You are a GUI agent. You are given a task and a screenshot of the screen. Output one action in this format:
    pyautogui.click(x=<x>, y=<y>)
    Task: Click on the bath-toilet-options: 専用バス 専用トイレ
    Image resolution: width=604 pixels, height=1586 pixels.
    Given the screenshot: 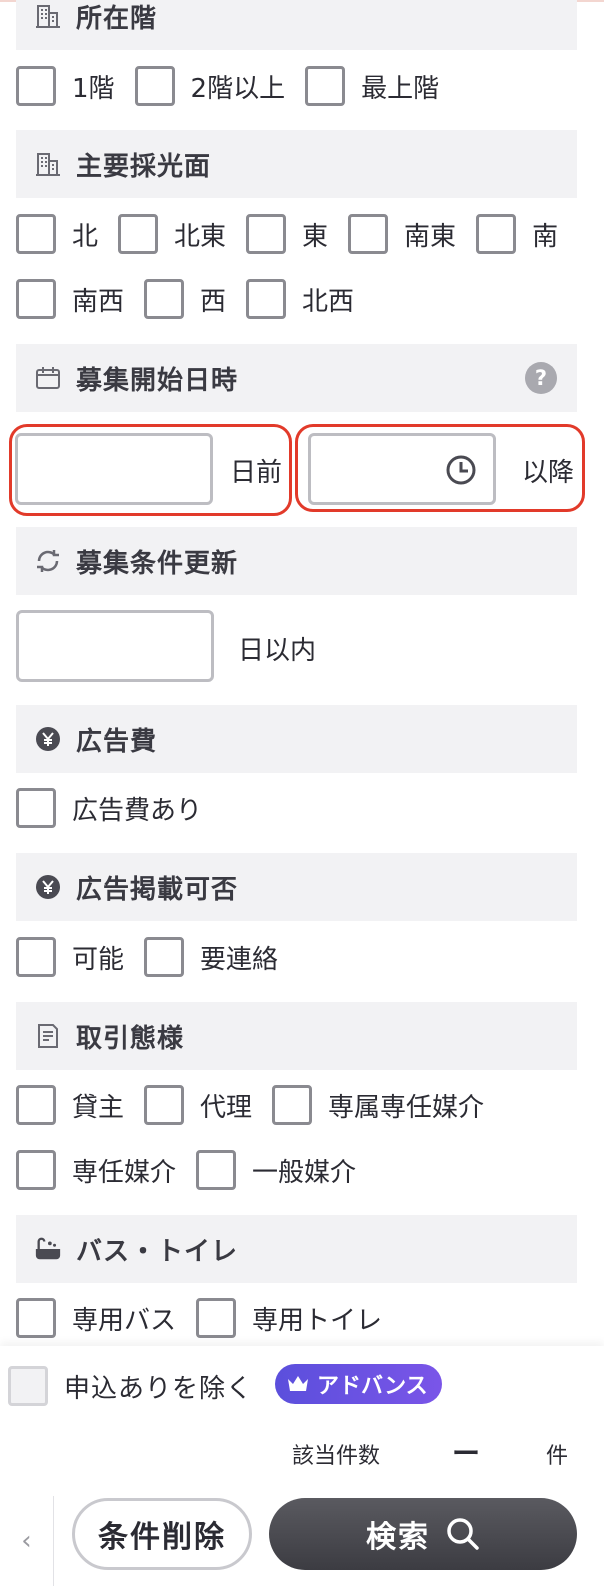 What is the action you would take?
    pyautogui.click(x=209, y=1318)
    